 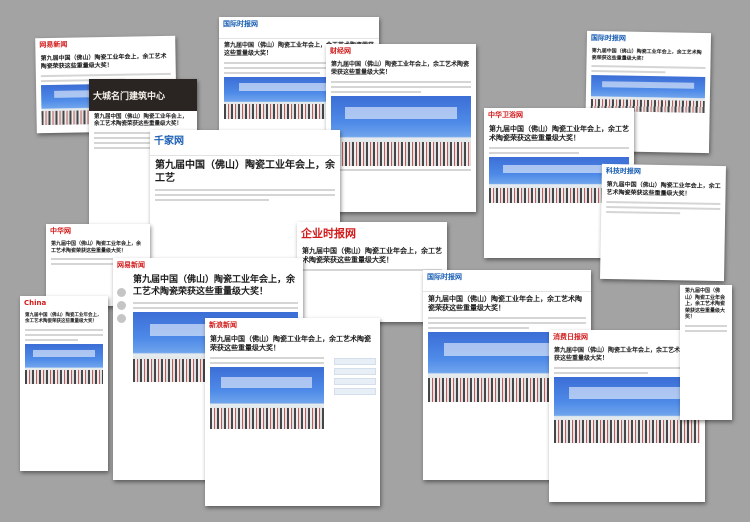 I want to click on masthead: 企业时报网, so click(x=328, y=233).